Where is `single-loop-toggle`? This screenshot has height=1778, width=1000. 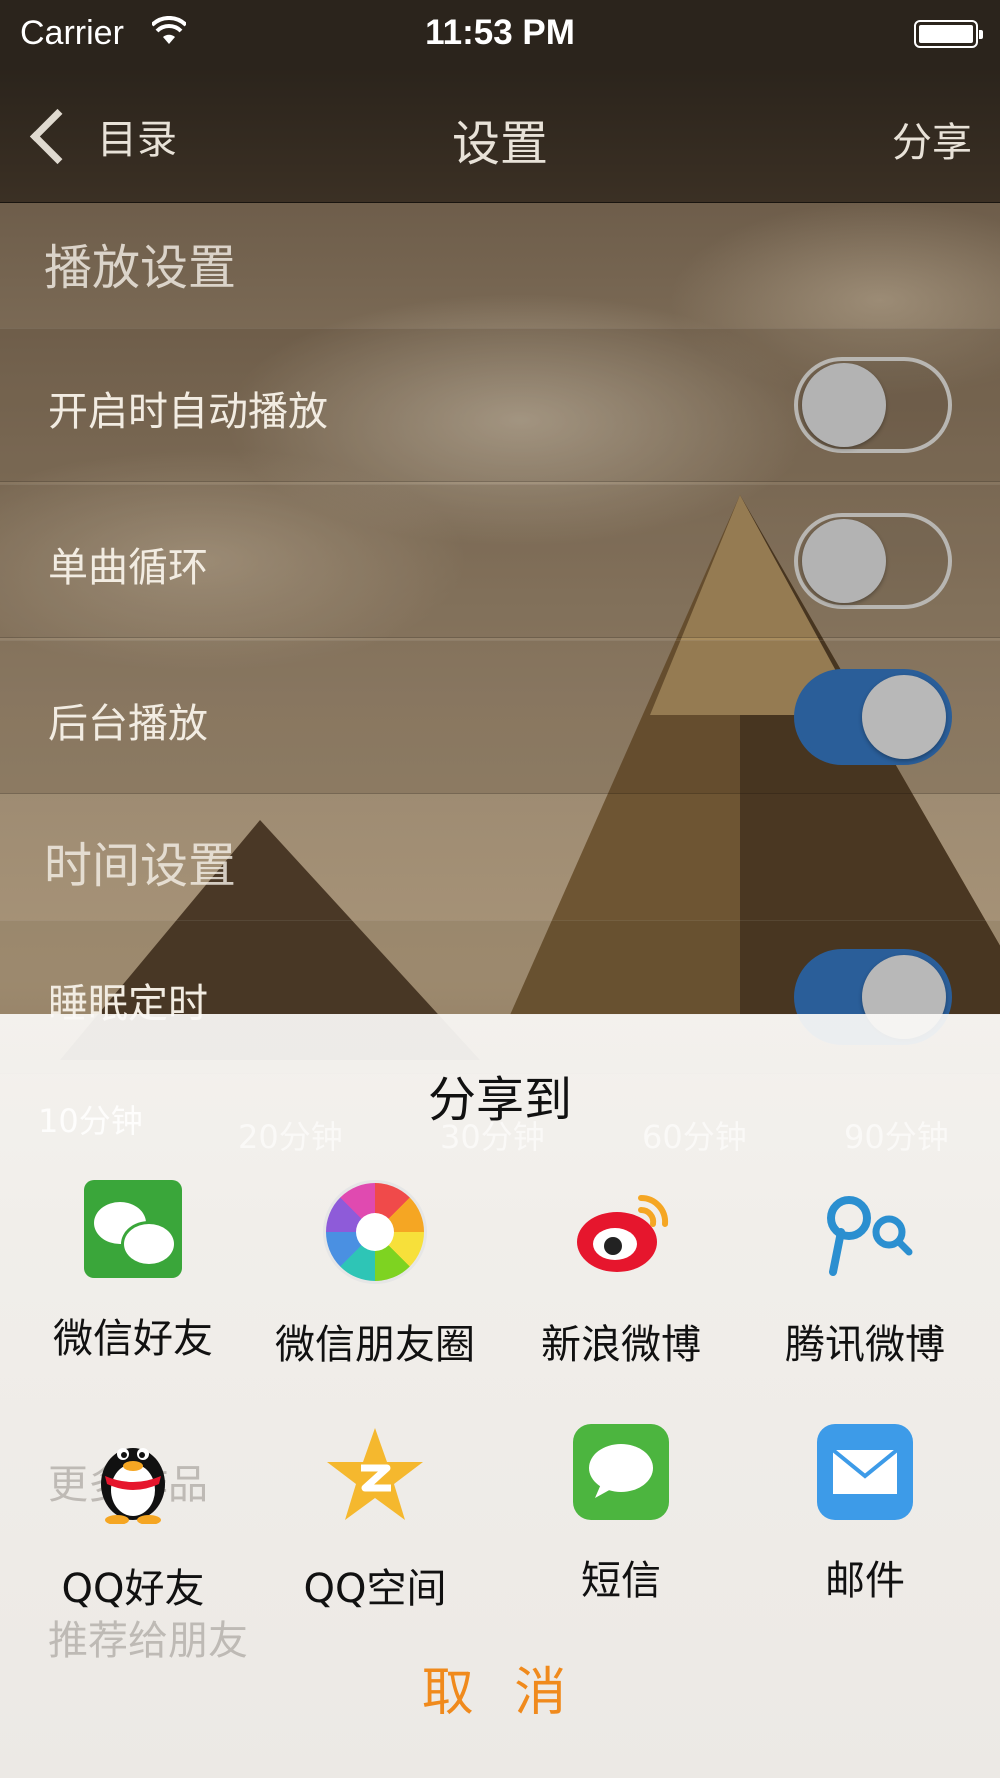
single-loop-toggle is located at coordinates (873, 561).